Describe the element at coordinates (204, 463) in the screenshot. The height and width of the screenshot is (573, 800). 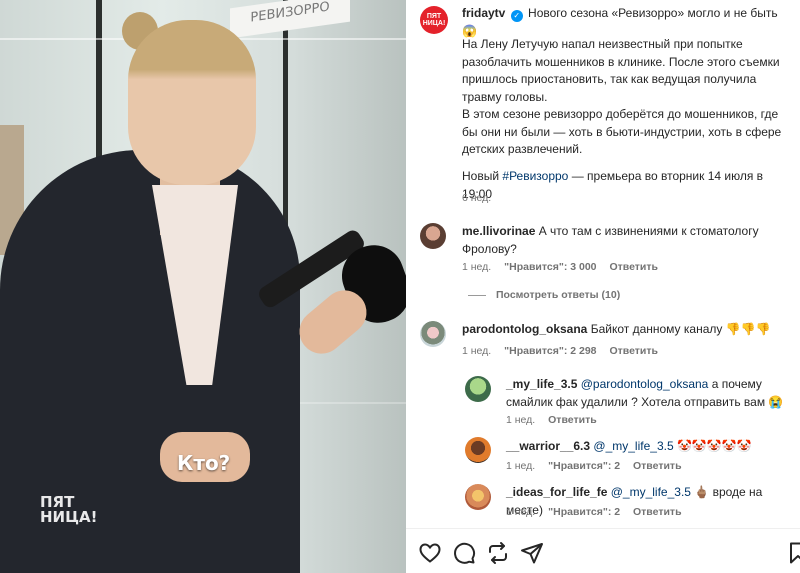
I see `video-caption: Кто?` at that location.